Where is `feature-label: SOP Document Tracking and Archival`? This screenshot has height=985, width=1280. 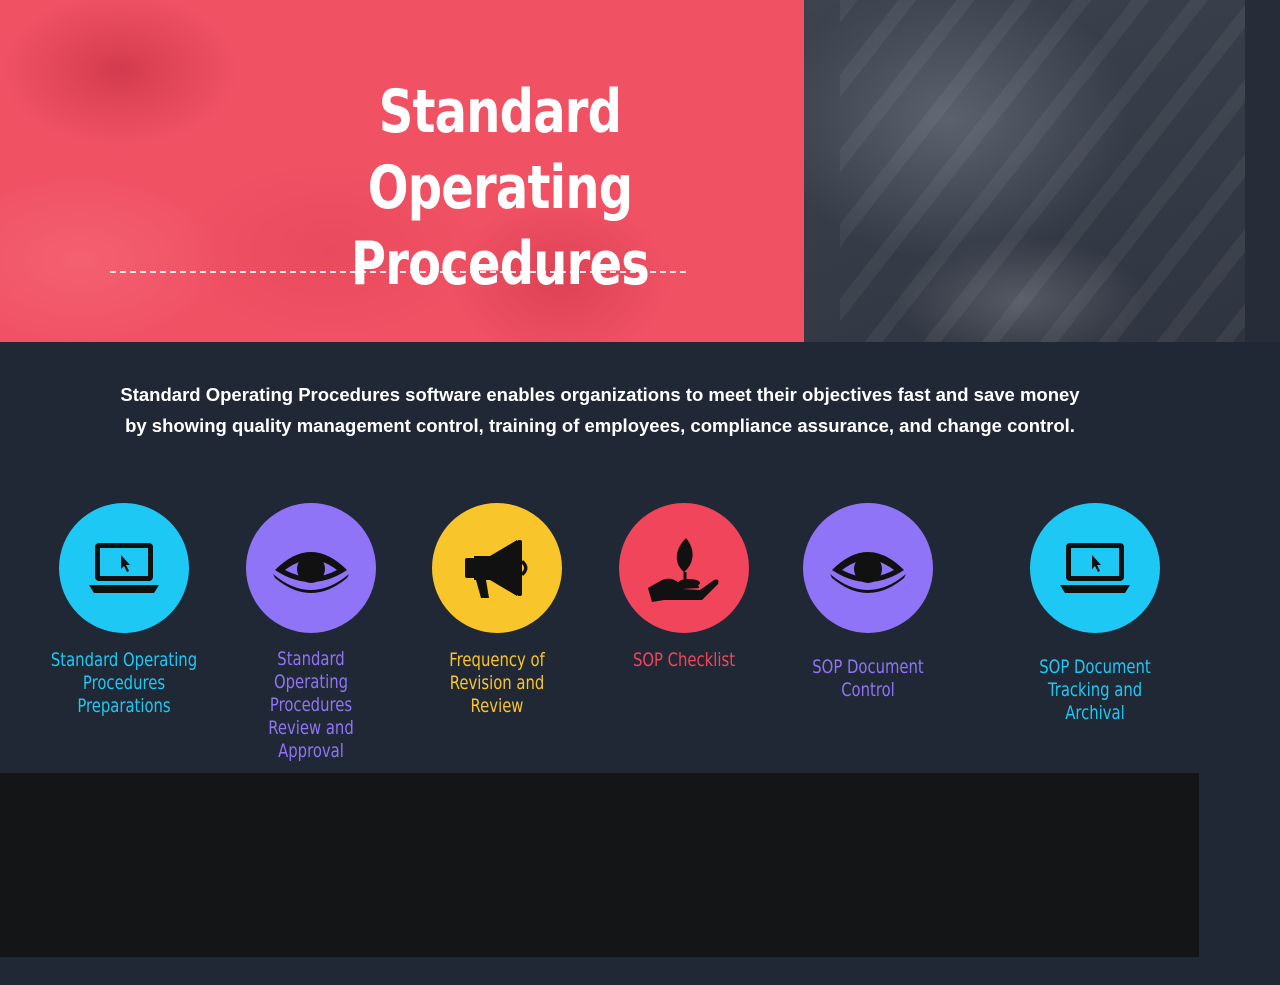
feature-label: SOP Document Tracking and Archival is located at coordinates (1095, 690).